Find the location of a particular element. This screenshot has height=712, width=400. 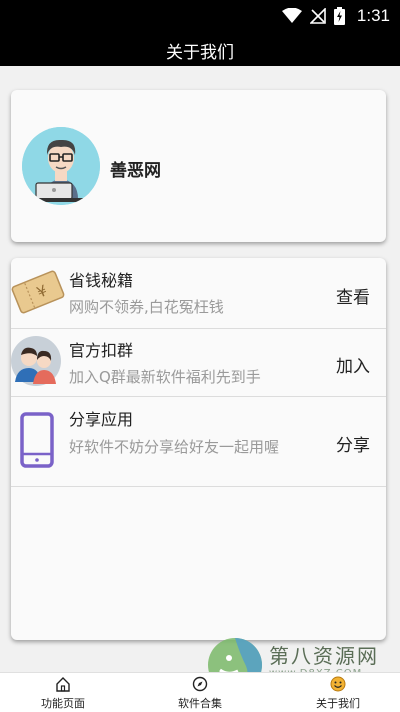

title-bar: 关于我们 is located at coordinates (200, 50).